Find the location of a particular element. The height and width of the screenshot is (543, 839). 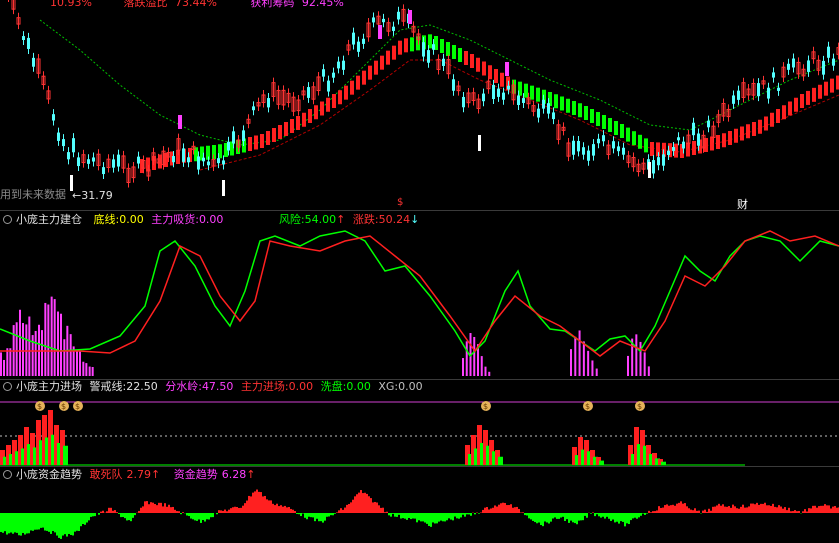

white-marker is located at coordinates (223, 188).